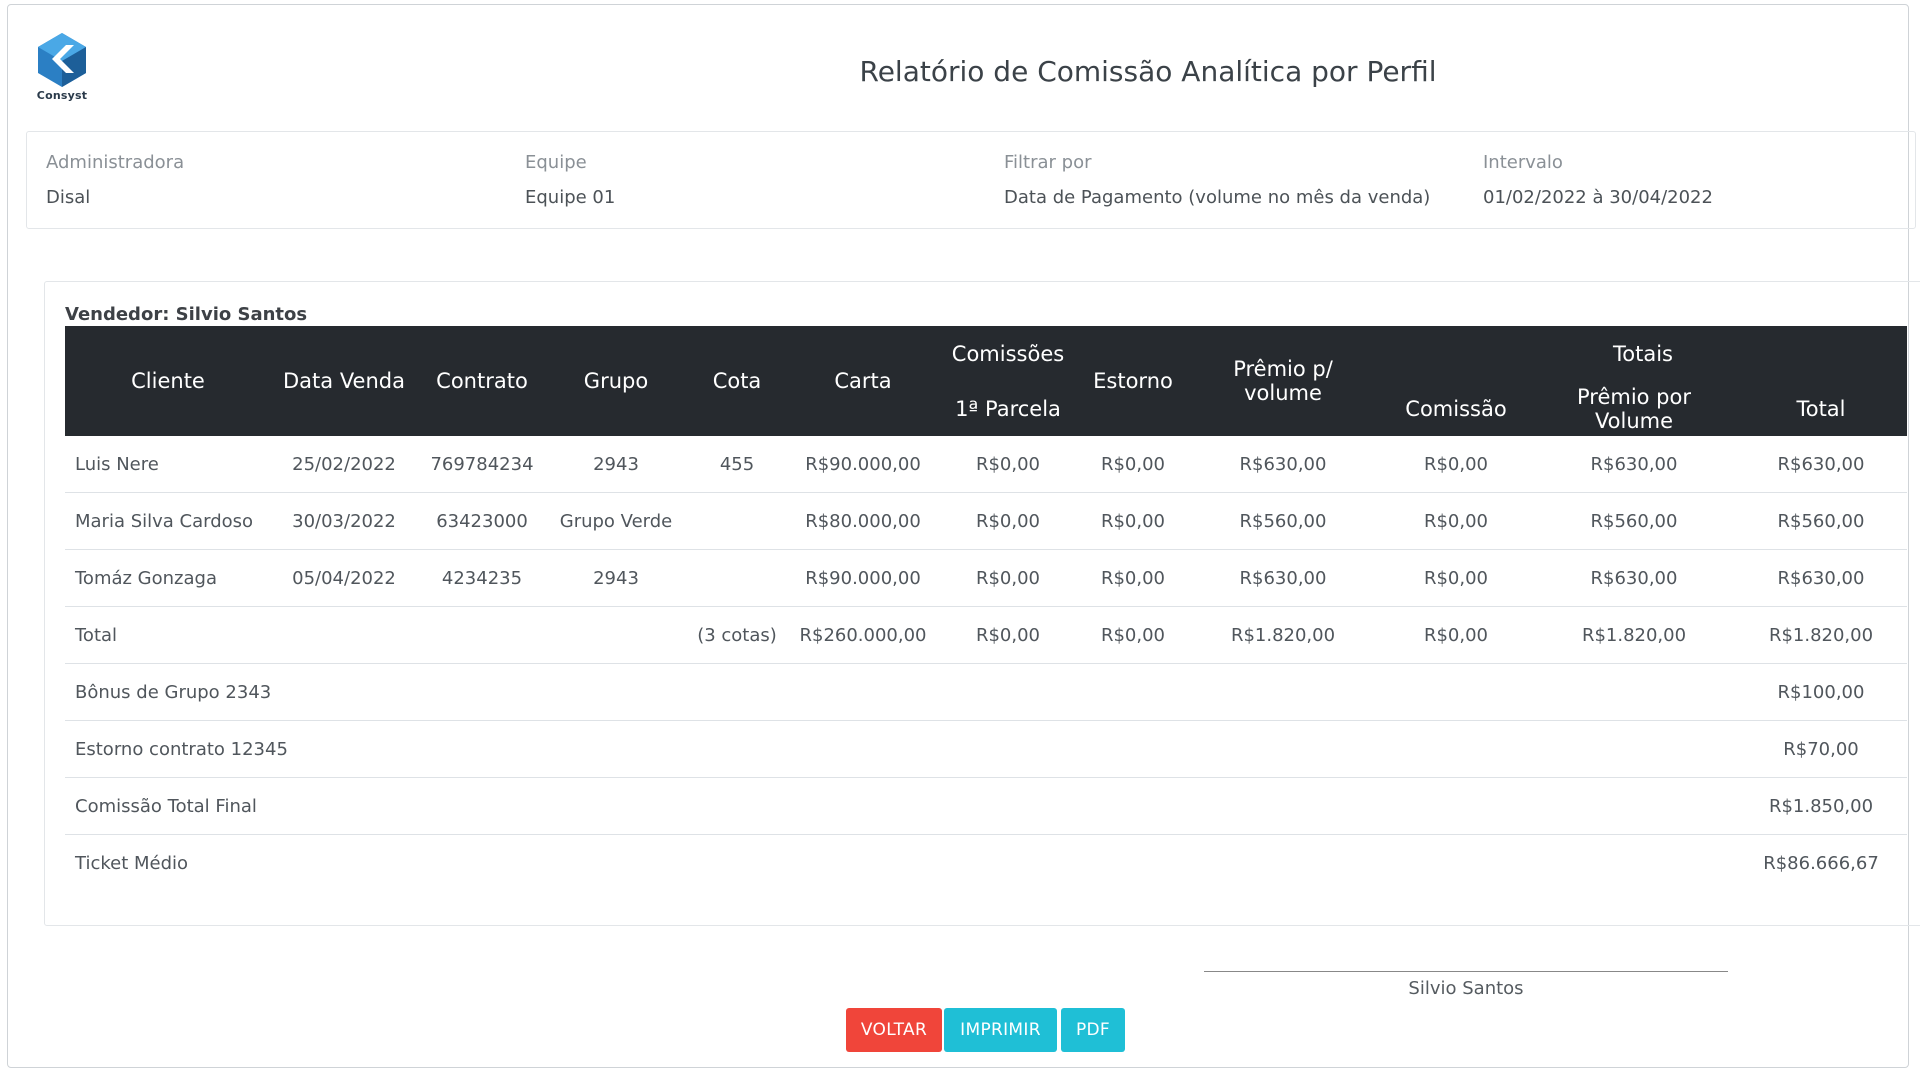  Describe the element at coordinates (863, 381) in the screenshot. I see `col-carta: Carta` at that location.